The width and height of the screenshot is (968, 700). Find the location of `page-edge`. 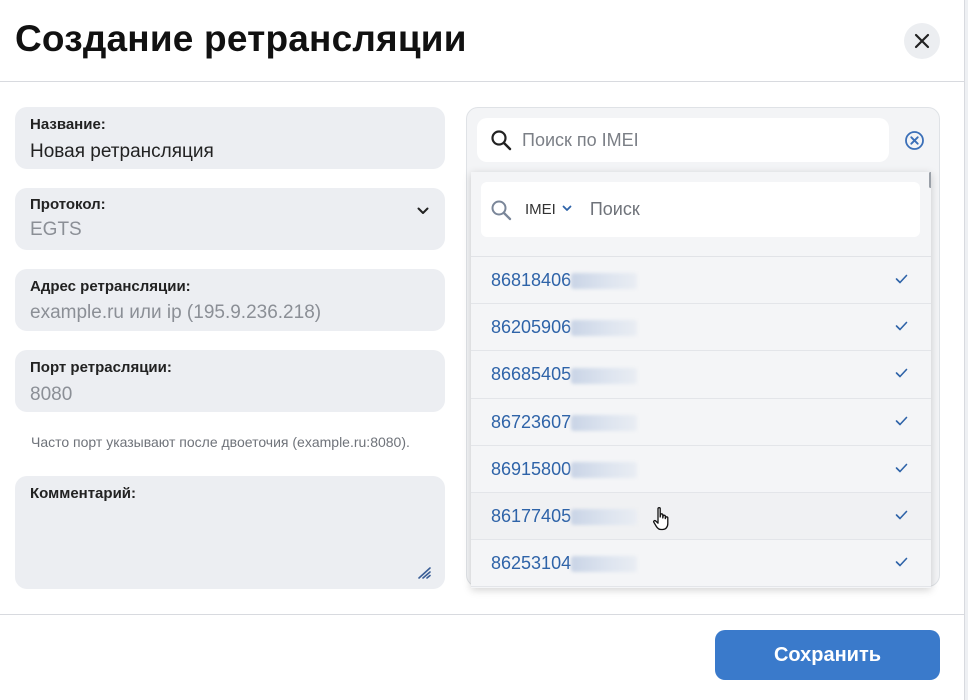

page-edge is located at coordinates (966, 350).